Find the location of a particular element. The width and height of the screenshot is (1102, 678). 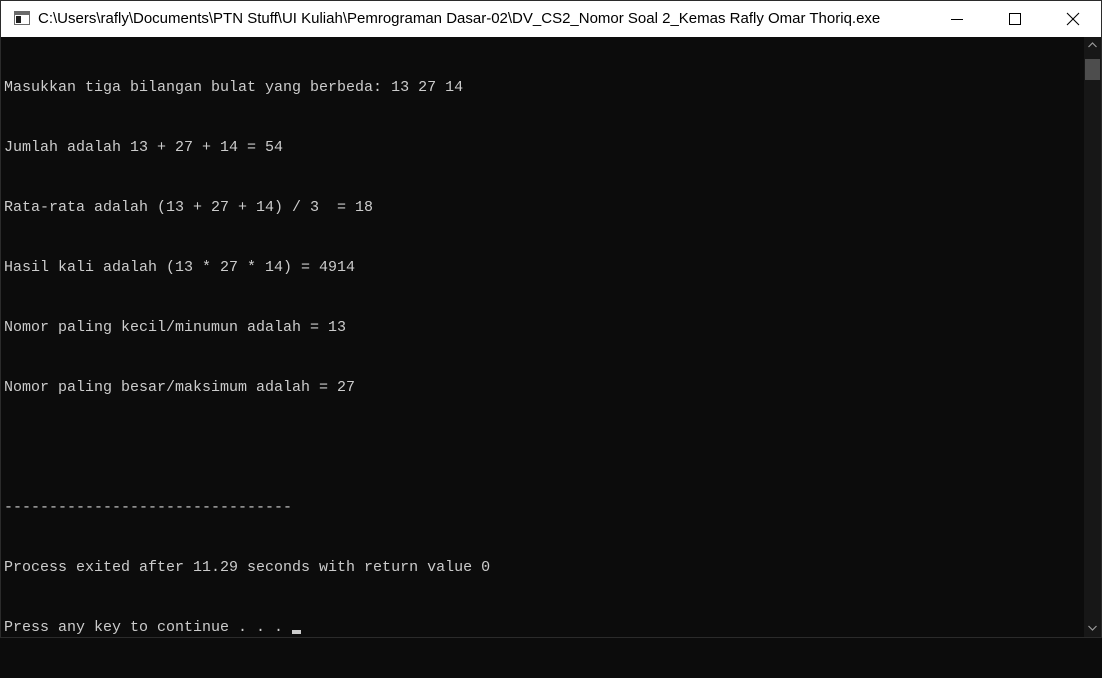

maximize-button is located at coordinates (1015, 19).